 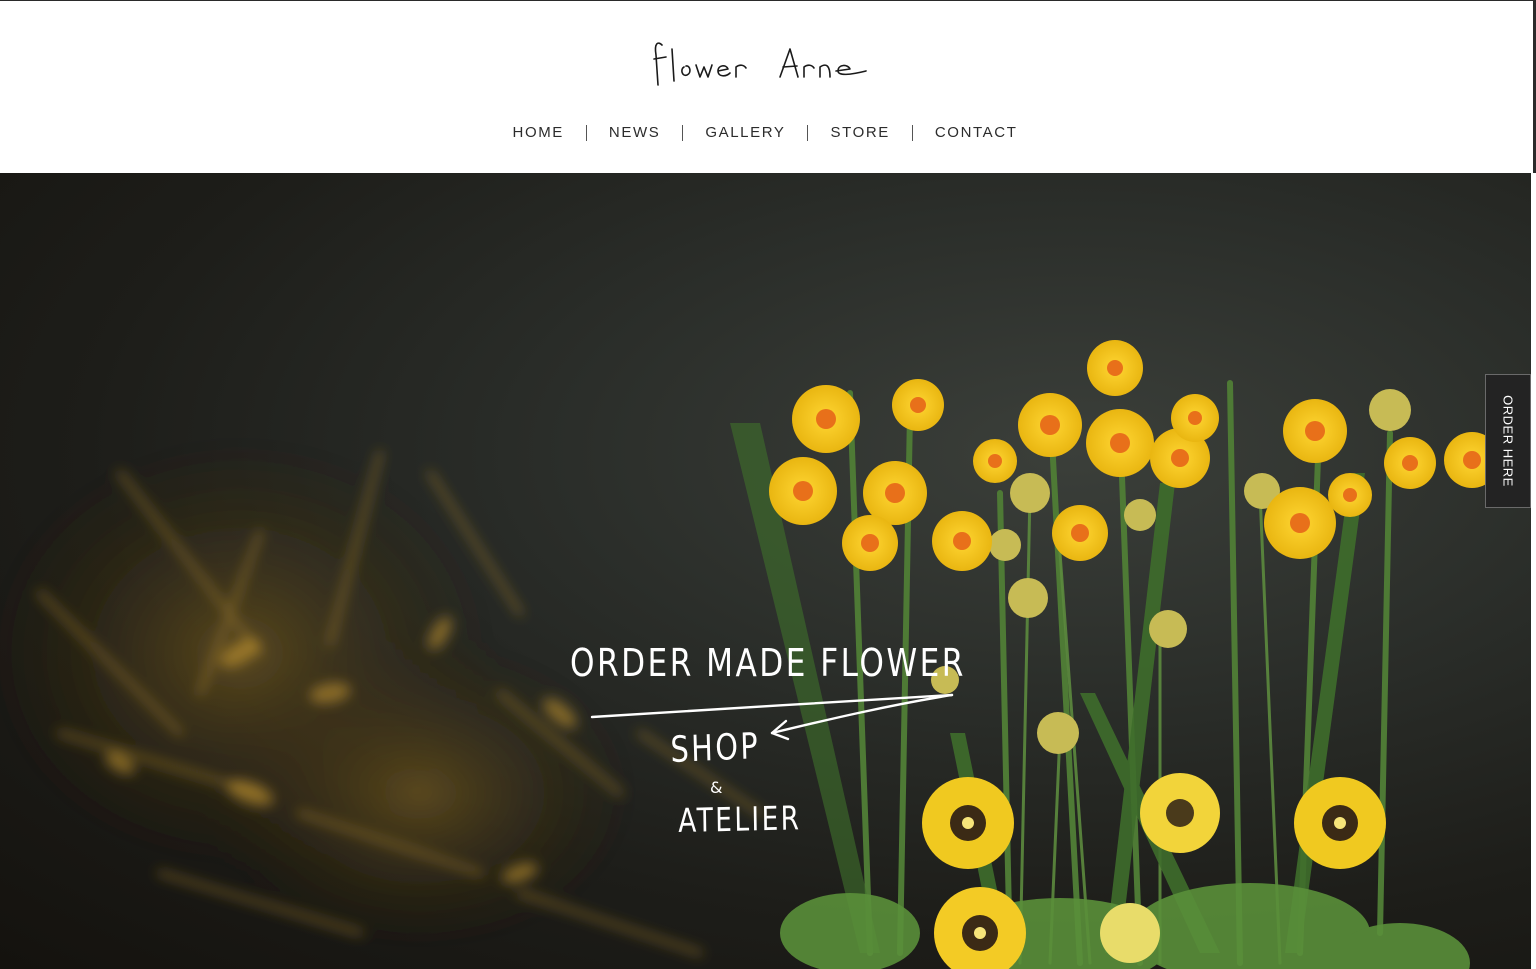 I want to click on site-logo, so click(x=760, y=64).